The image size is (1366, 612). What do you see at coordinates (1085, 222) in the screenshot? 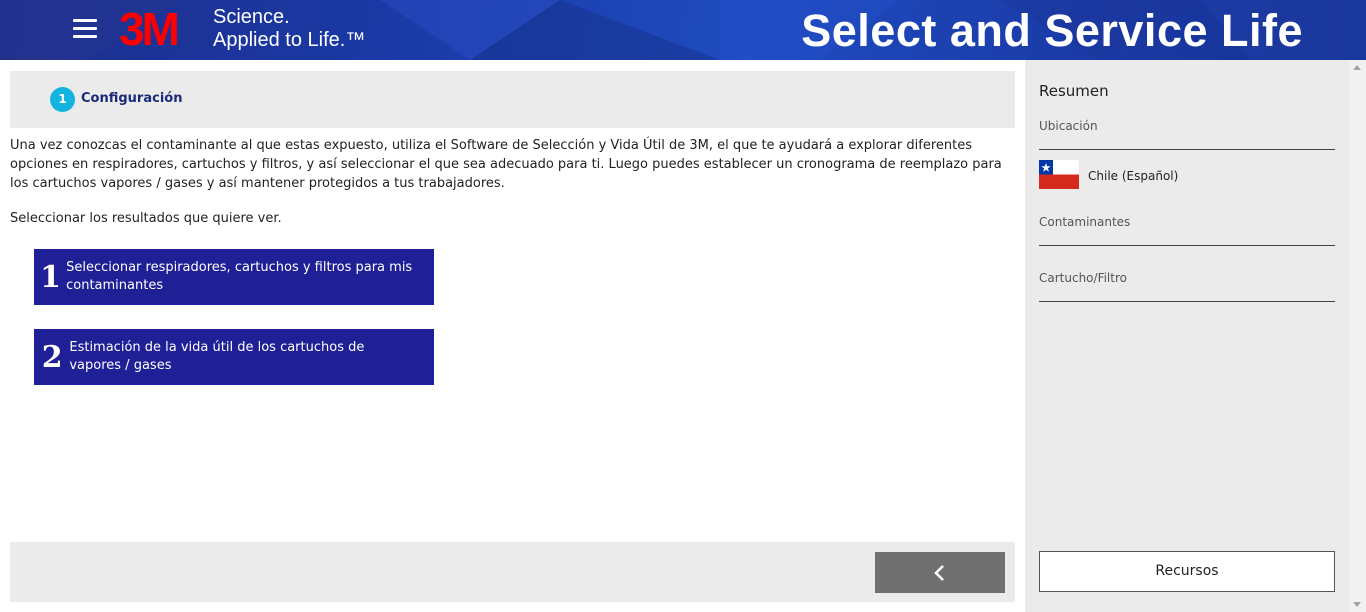
I see `contaminants-label: Contaminantes` at bounding box center [1085, 222].